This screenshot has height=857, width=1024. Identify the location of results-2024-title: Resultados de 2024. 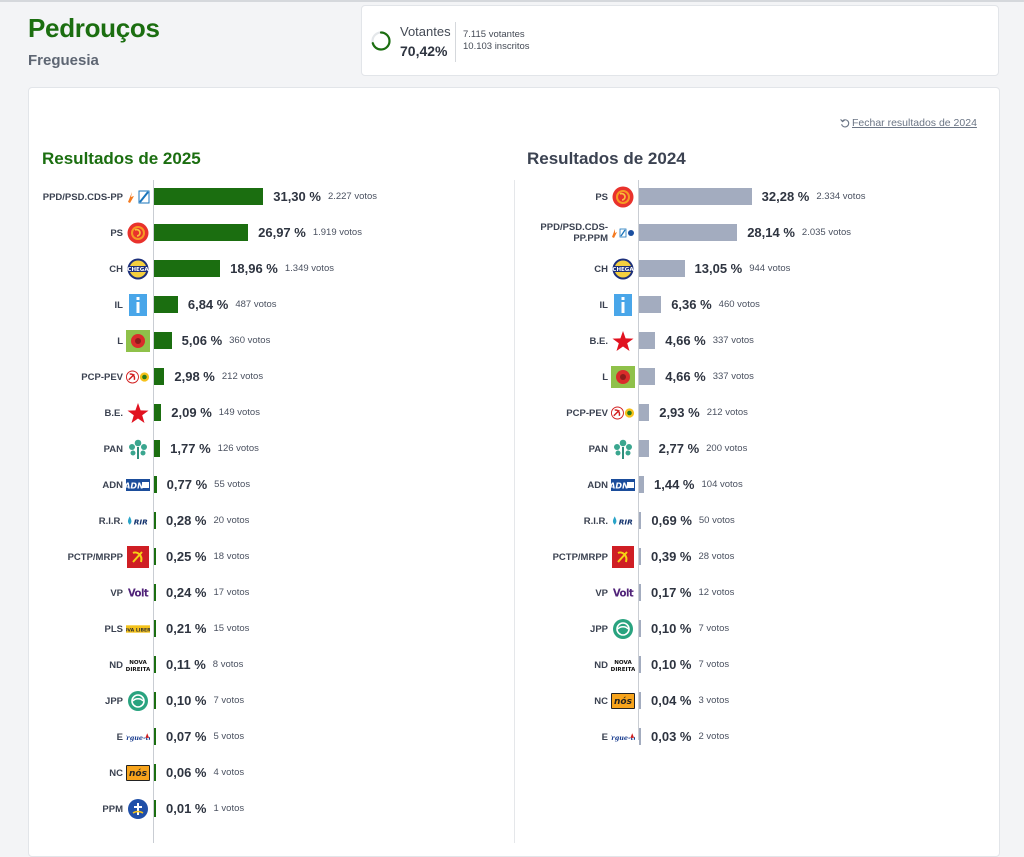
(606, 158).